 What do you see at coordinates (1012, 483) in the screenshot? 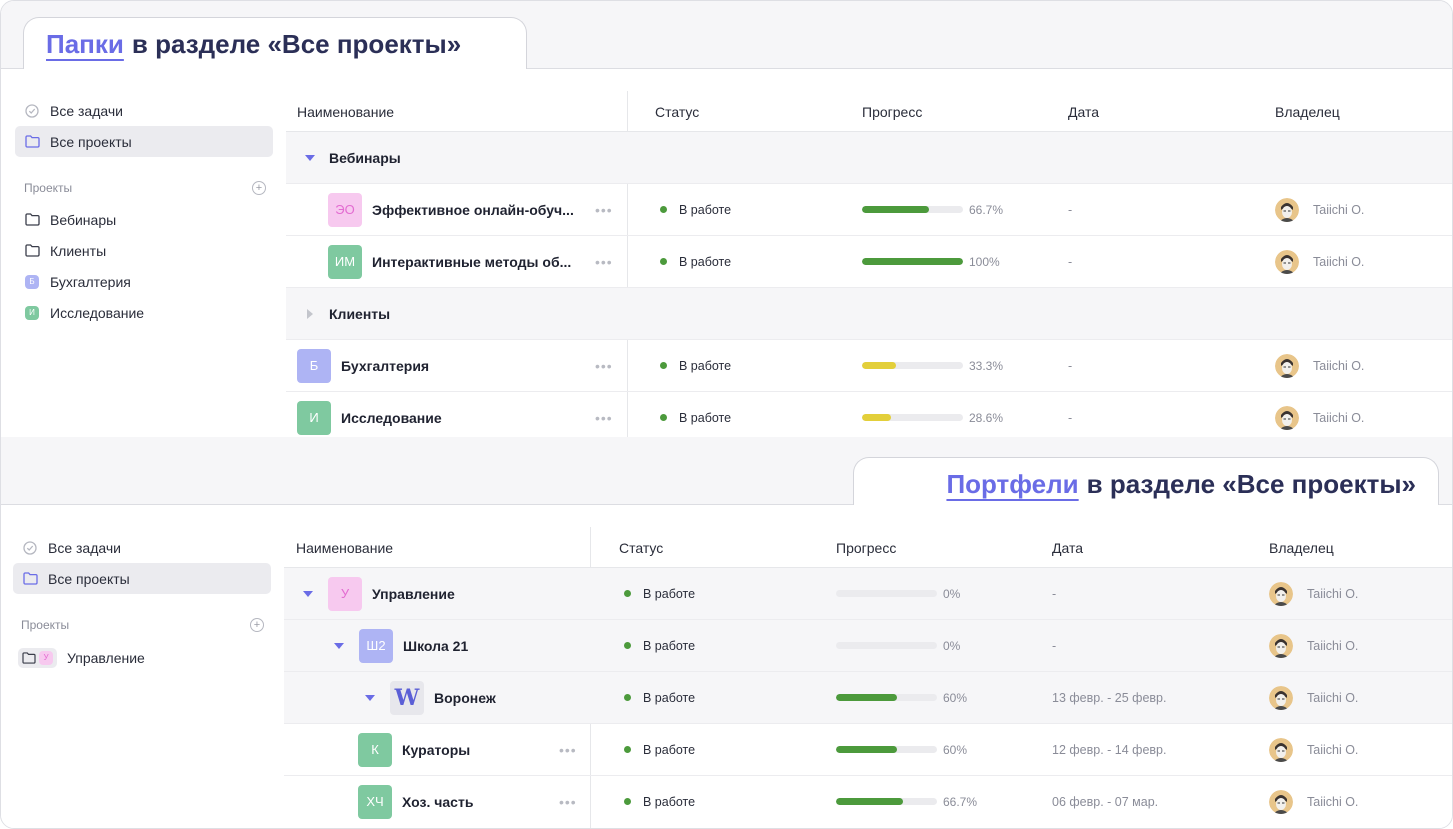
I see `portfolios-tab-accent: Портфели` at bounding box center [1012, 483].